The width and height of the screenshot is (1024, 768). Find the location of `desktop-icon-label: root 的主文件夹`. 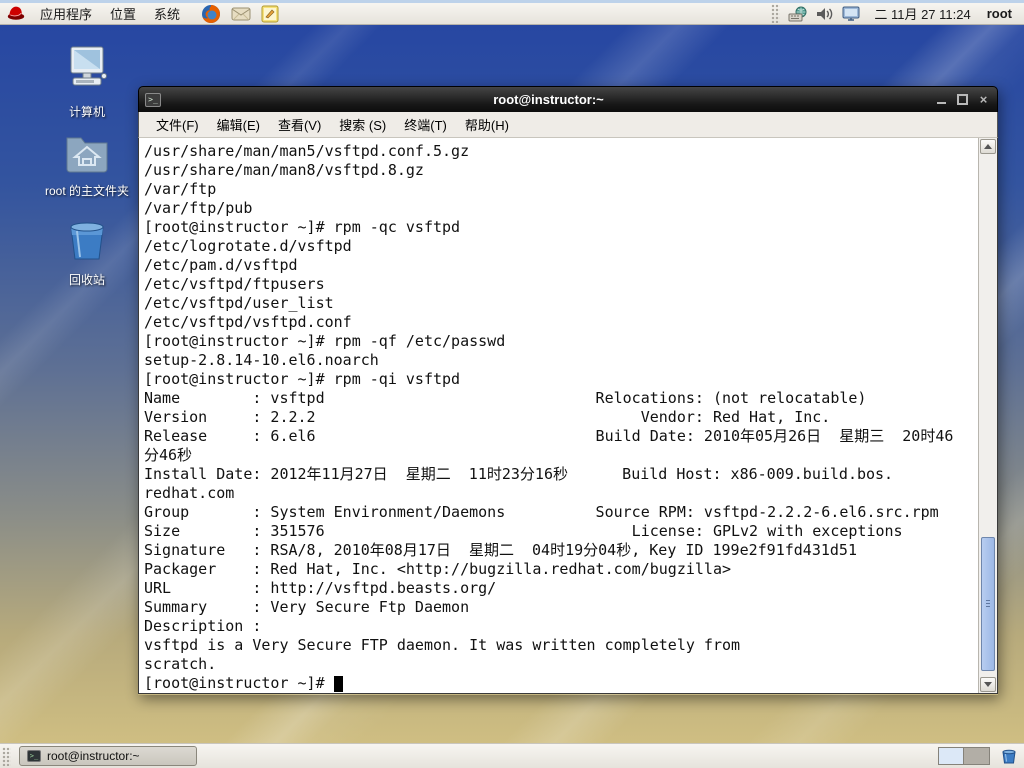

desktop-icon-label: root 的主文件夹 is located at coordinates (86, 191).